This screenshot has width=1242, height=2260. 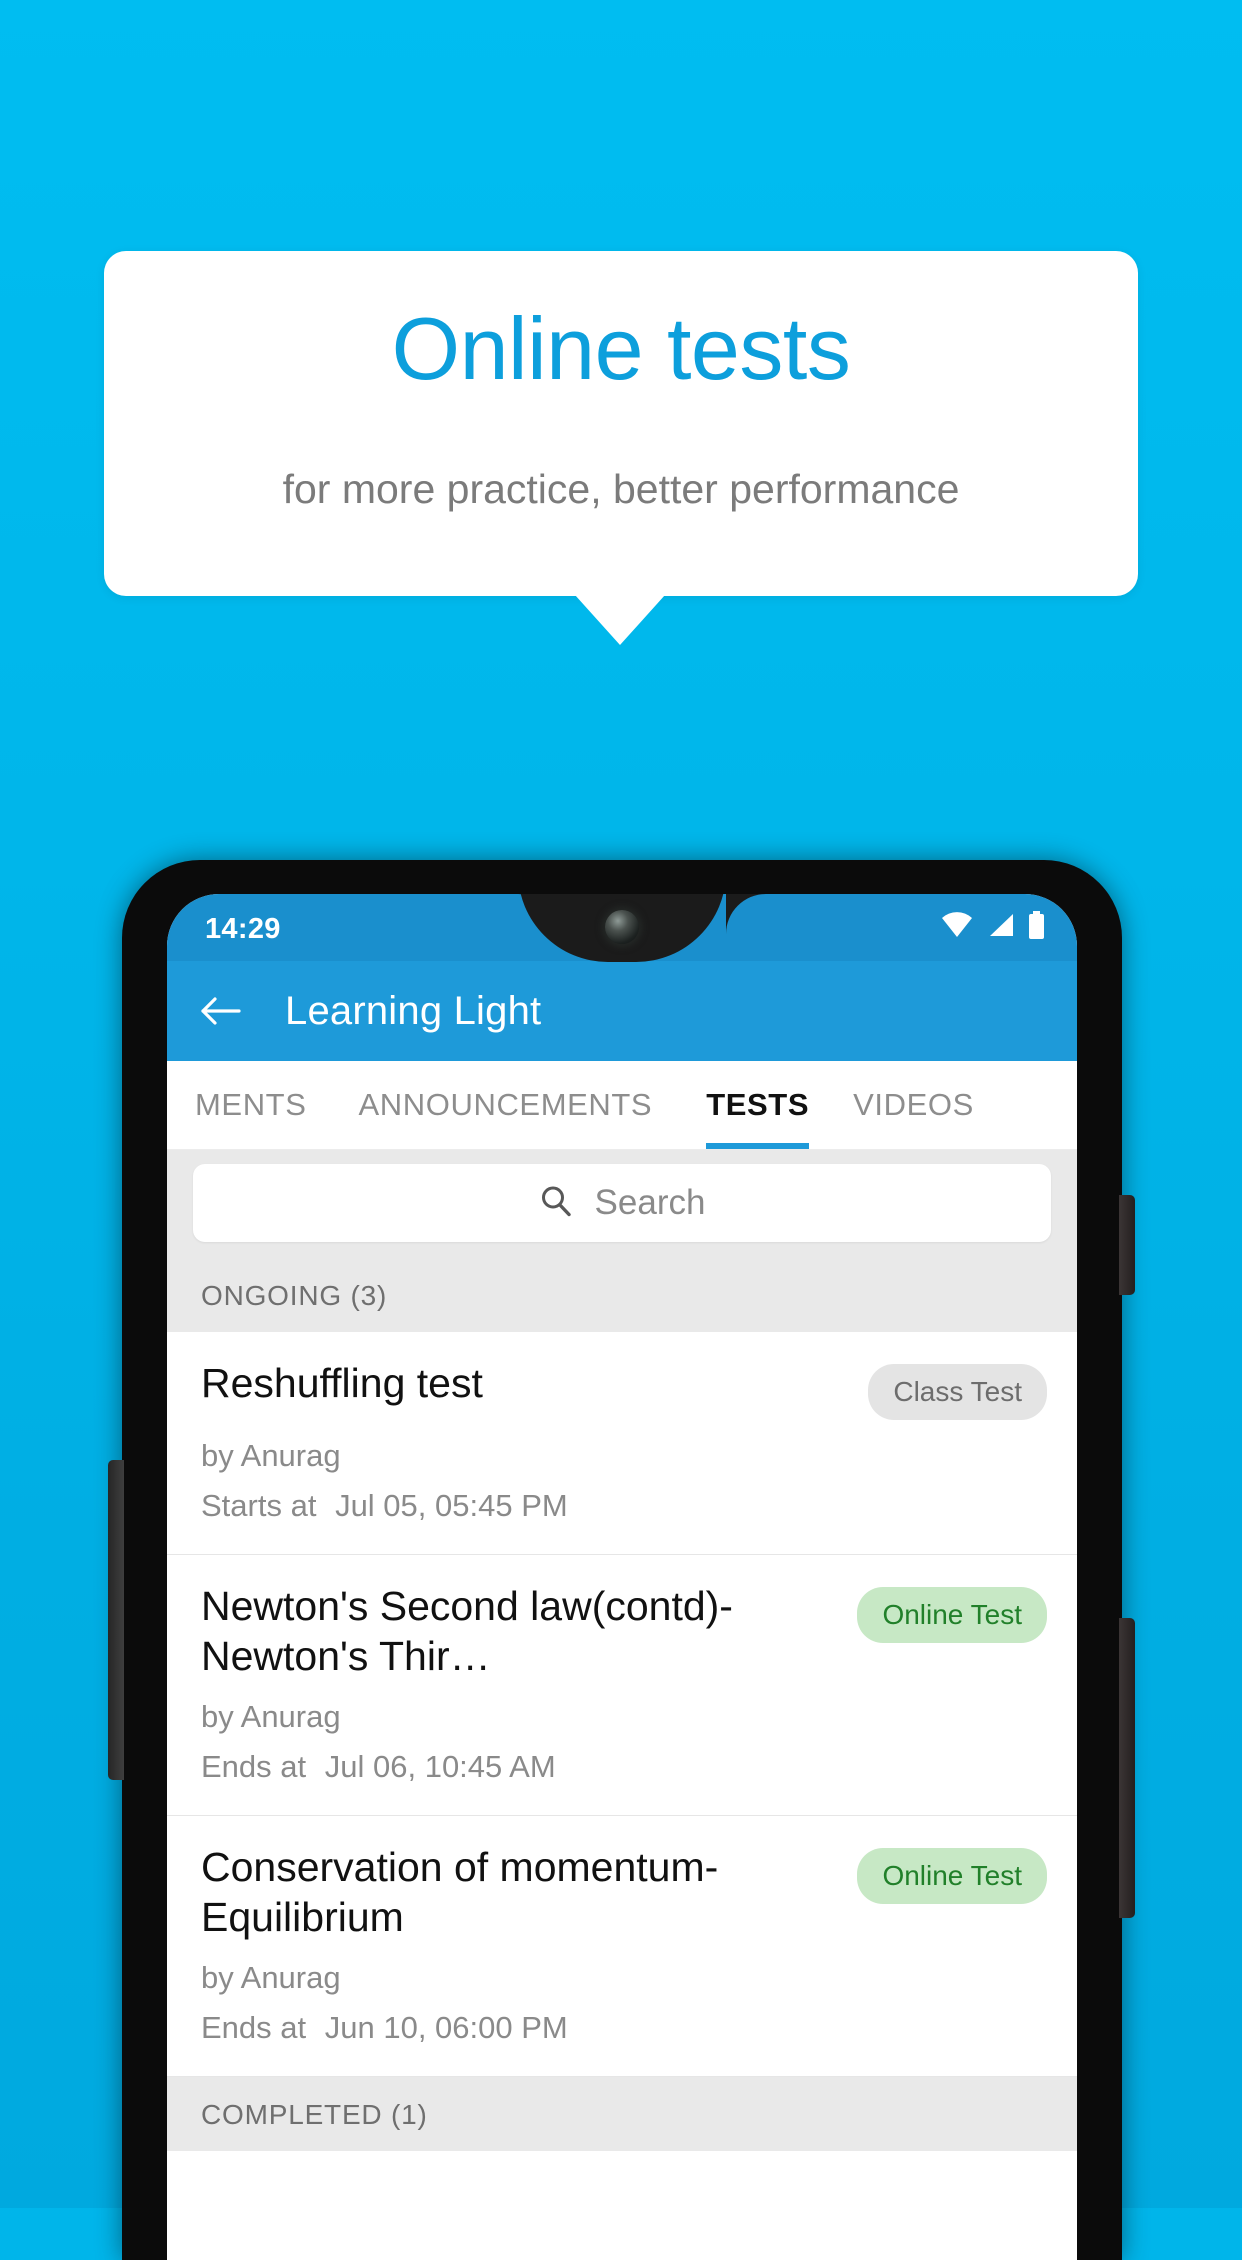 I want to click on section-header-ongoing: ONGOING (3), so click(x=622, y=1295).